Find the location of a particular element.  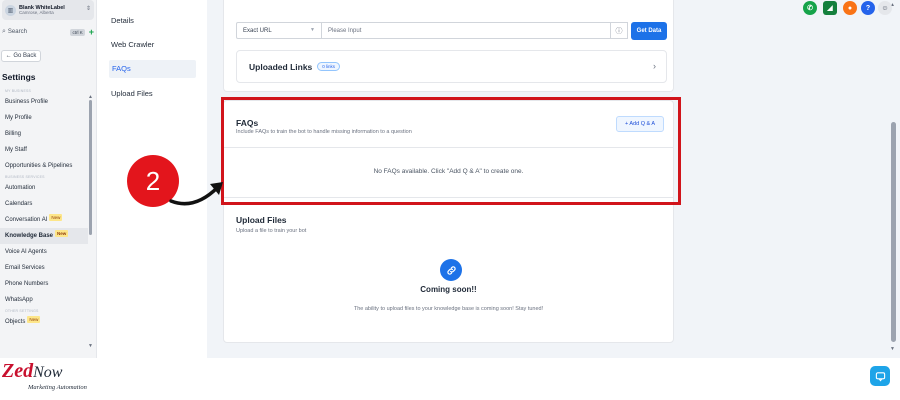

search-icon: ⌕ is located at coordinates (4, 31).